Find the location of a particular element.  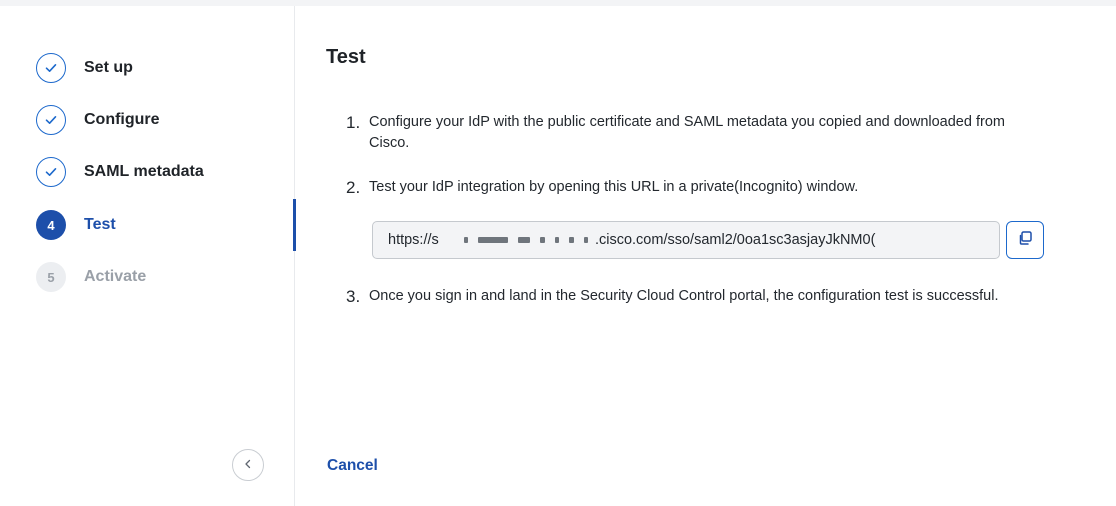

redacted-text is located at coordinates (526, 240).